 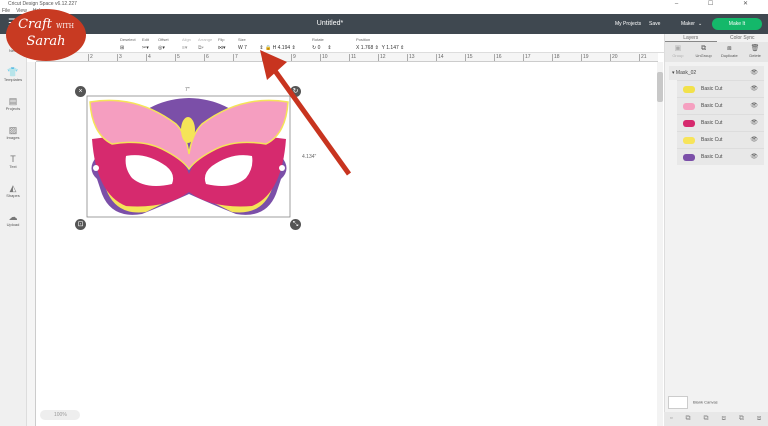 What do you see at coordinates (704, 48) in the screenshot?
I see `ungroup-icon: ⧉` at bounding box center [704, 48].